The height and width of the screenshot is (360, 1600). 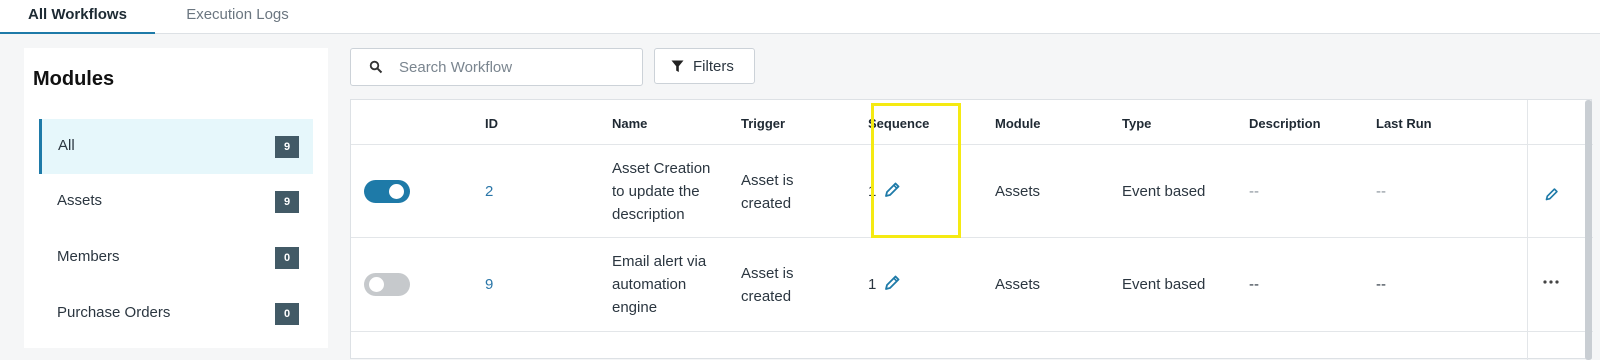 I want to click on name-line: automation, so click(x=649, y=284).